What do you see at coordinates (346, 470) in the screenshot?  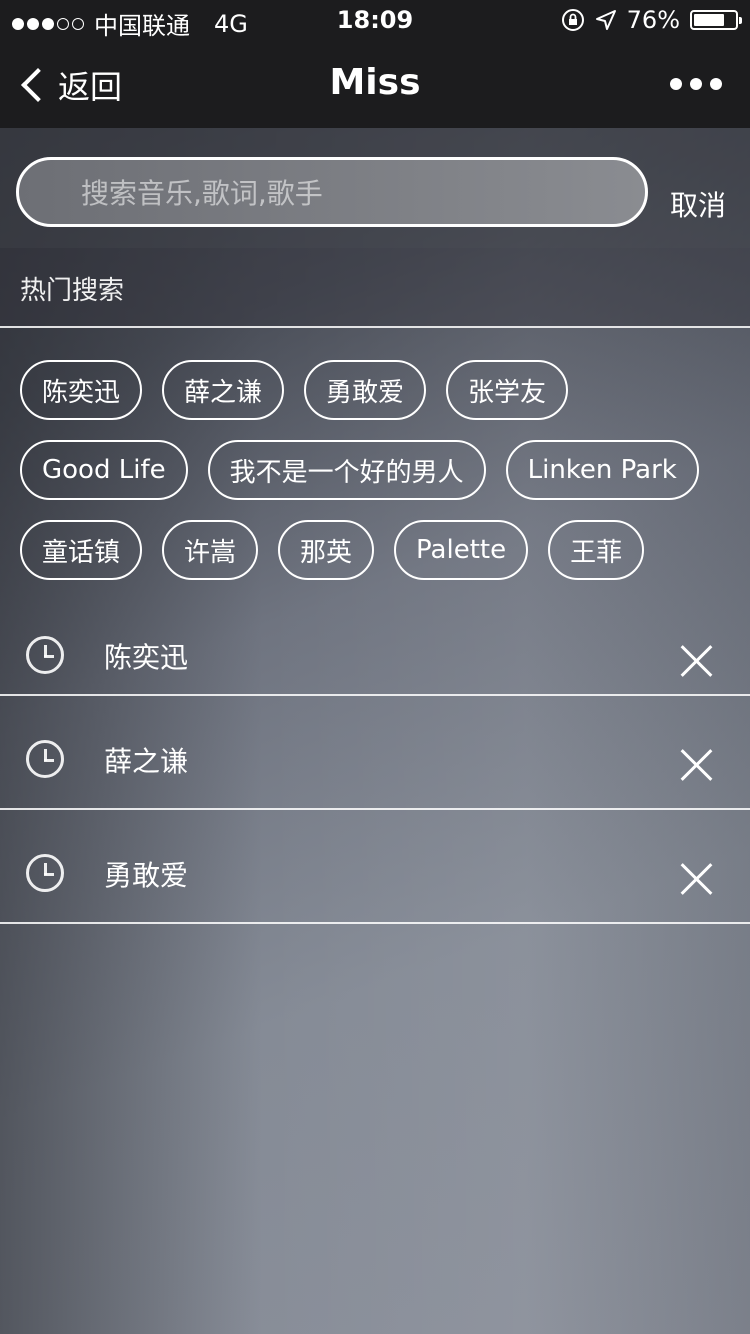 I see `hot-tag: 我不是一个好的男人` at bounding box center [346, 470].